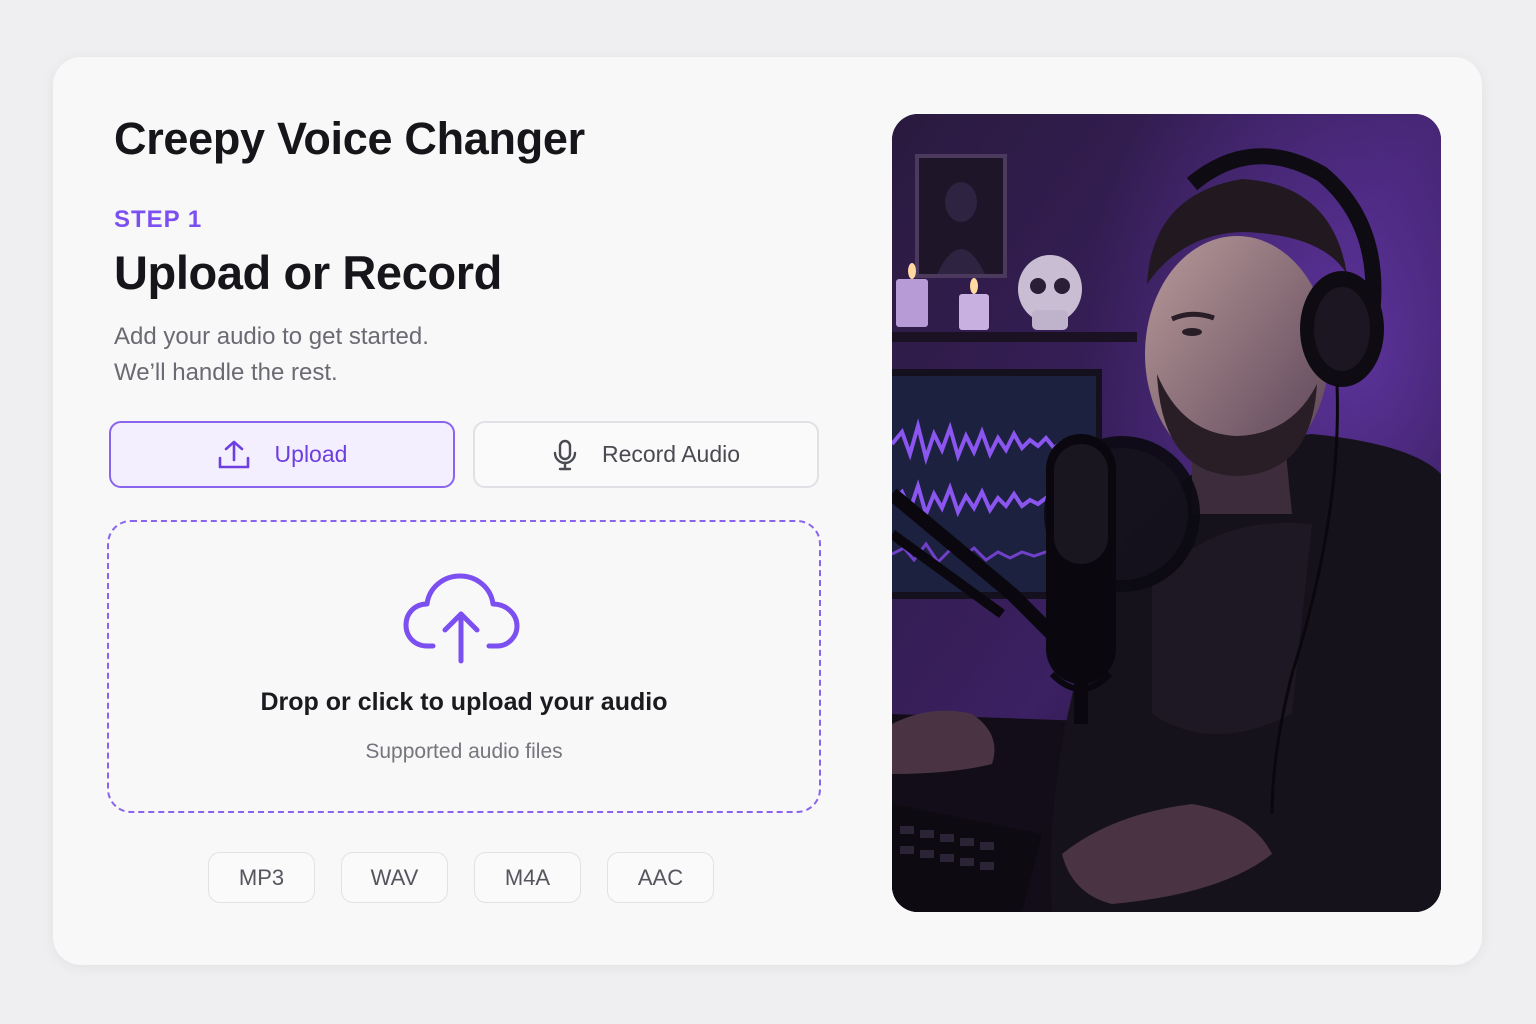 This screenshot has height=1024, width=1536. I want to click on app-title: Creepy Voice Changer, so click(349, 138).